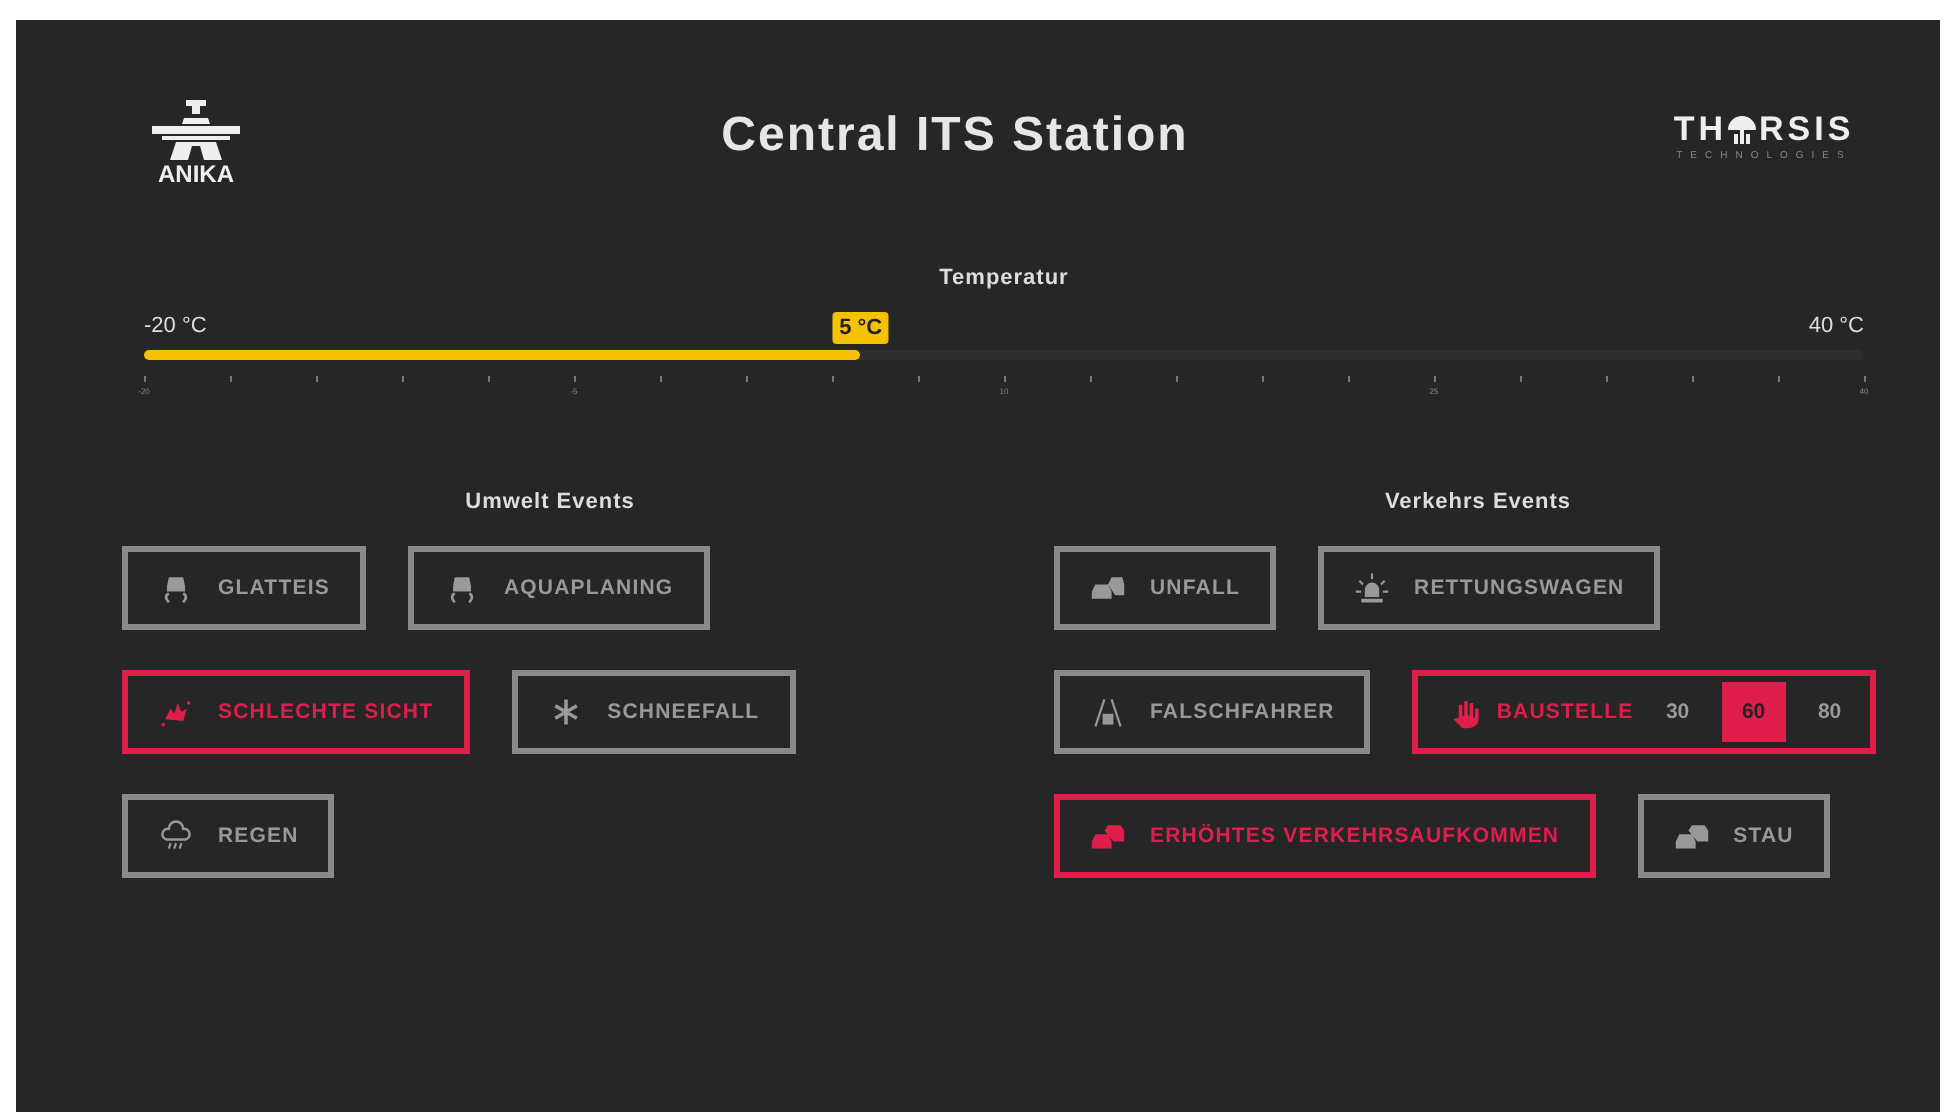 This screenshot has height=1112, width=1950. Describe the element at coordinates (1325, 836) in the screenshot. I see `event-button: ERHÖHTES VERKEHRSAUFKOMMEN` at that location.